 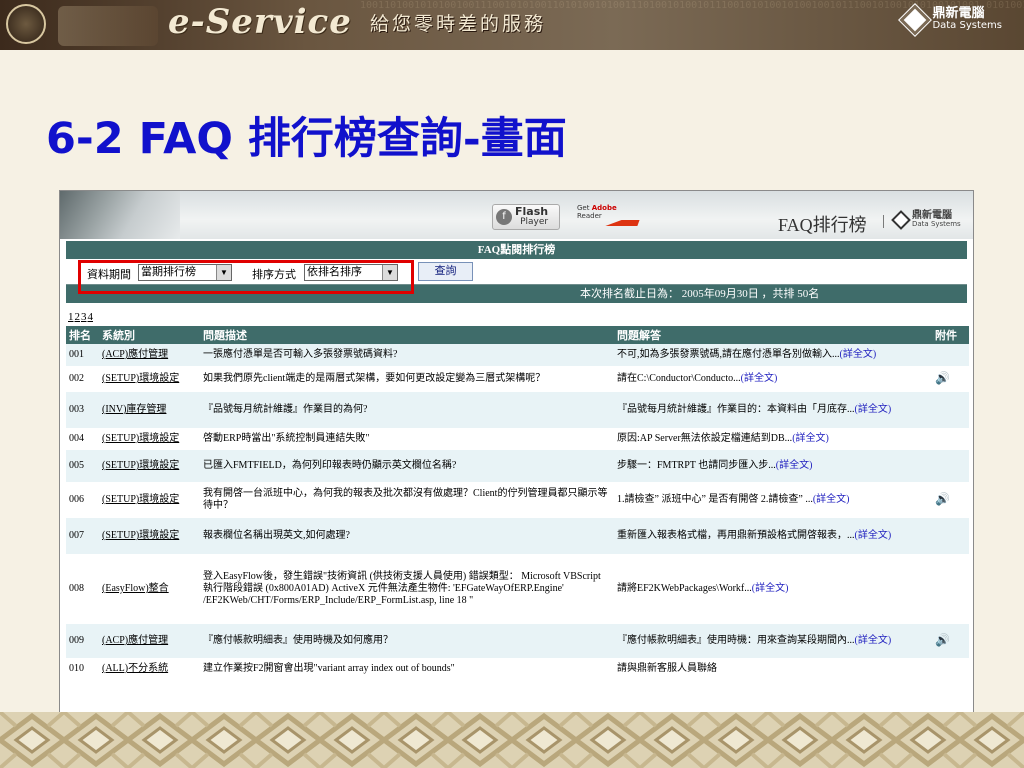 I want to click on adobe-reader-badge: Get Adobe Reader, so click(x=612, y=216).